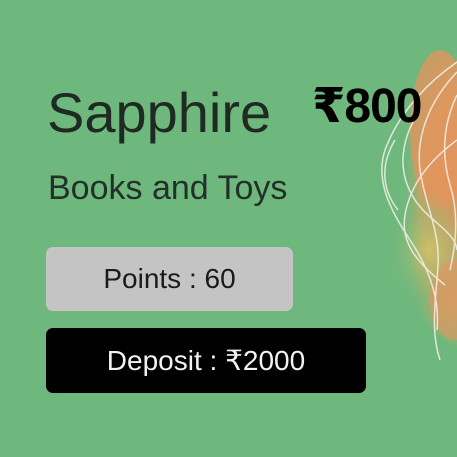 Image resolution: width=457 pixels, height=457 pixels. I want to click on product-category: Books and Toys, so click(168, 188).